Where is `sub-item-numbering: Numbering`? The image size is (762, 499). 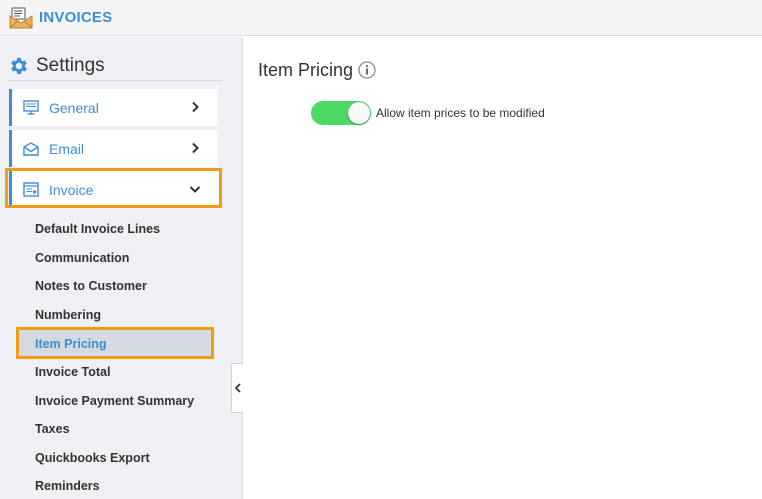 sub-item-numbering: Numbering is located at coordinates (68, 315).